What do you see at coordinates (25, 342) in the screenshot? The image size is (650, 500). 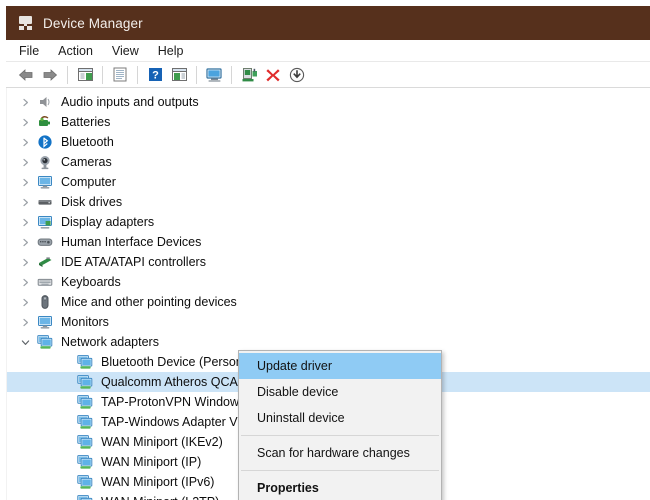 I see `chevron-down-icon` at bounding box center [25, 342].